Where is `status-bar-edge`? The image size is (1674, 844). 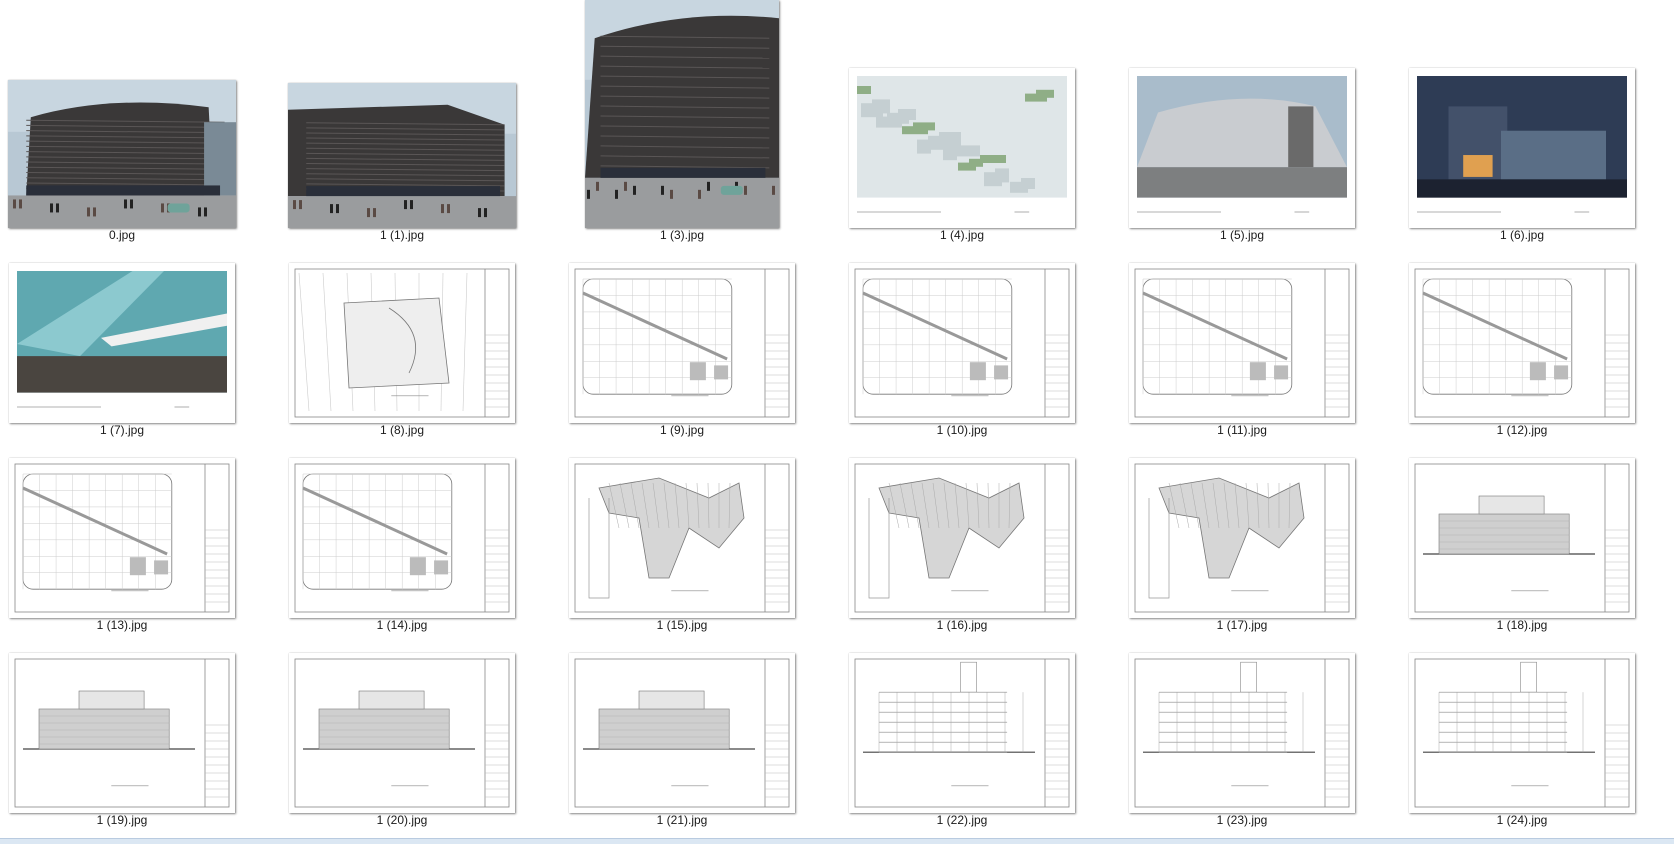
status-bar-edge is located at coordinates (837, 841).